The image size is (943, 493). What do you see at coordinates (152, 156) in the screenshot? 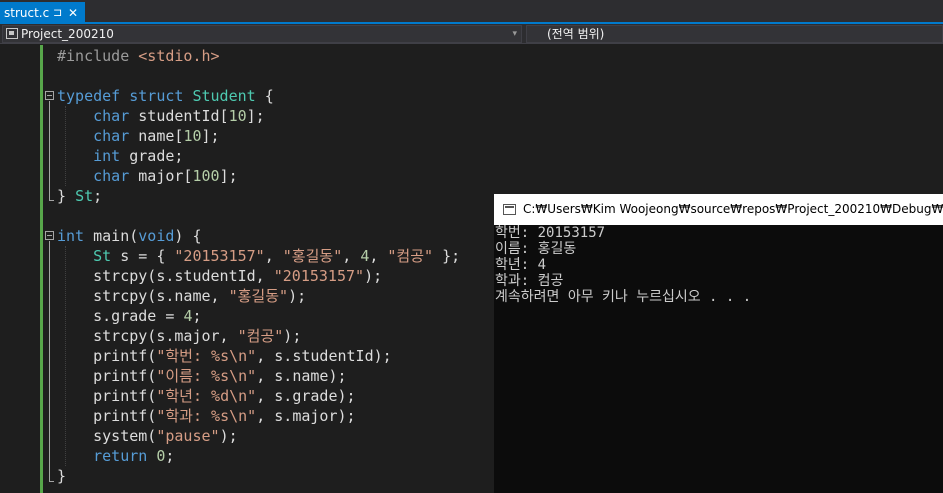
I see `code-token: grade;` at bounding box center [152, 156].